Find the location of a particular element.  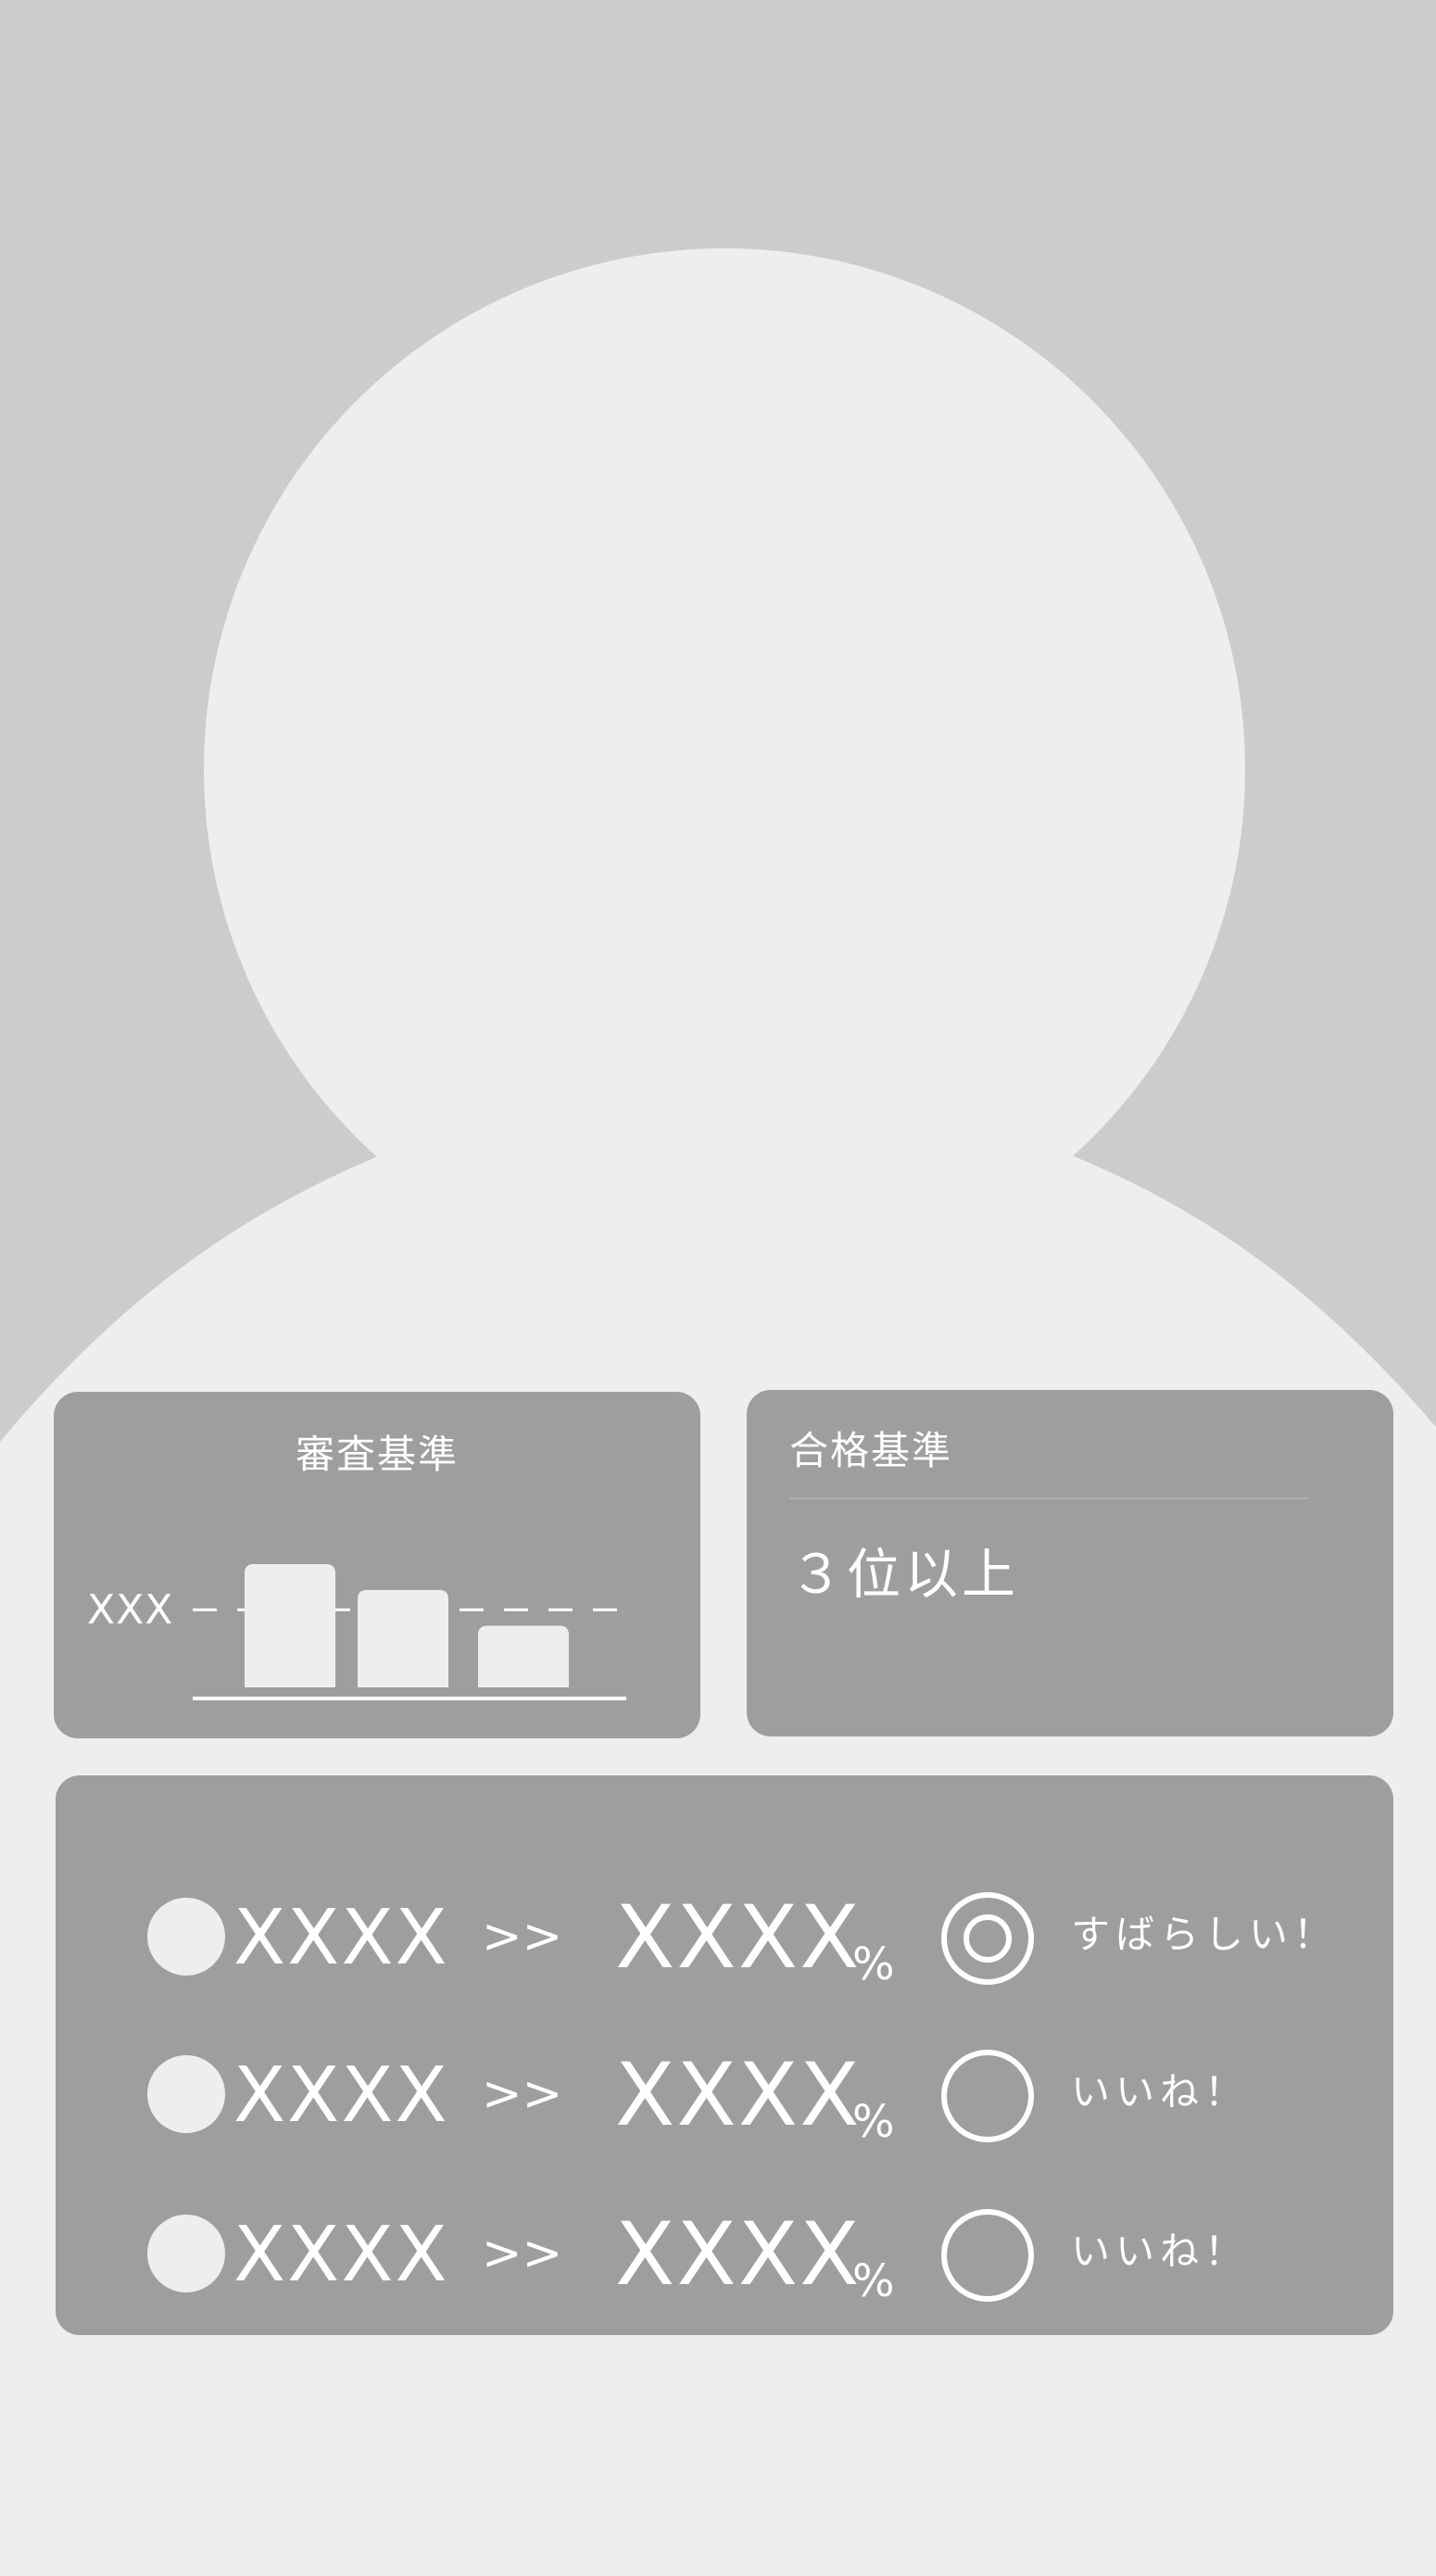

result-comment: すばらしい！ is located at coordinates (1205, 1934).